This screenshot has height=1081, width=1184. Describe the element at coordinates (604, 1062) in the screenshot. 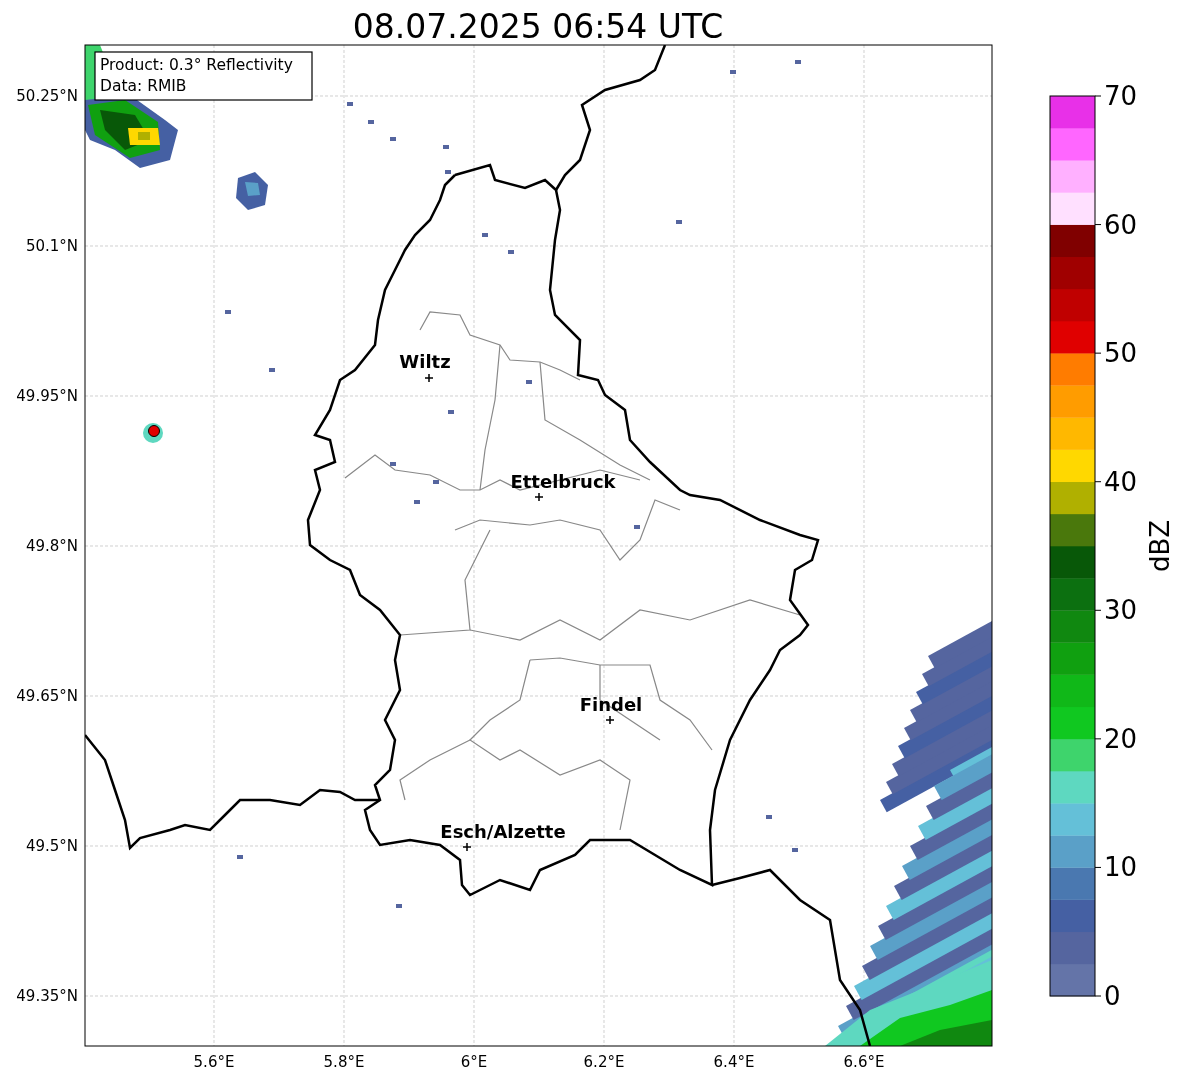

I see `axis-tick-label: 6.2°E` at that location.